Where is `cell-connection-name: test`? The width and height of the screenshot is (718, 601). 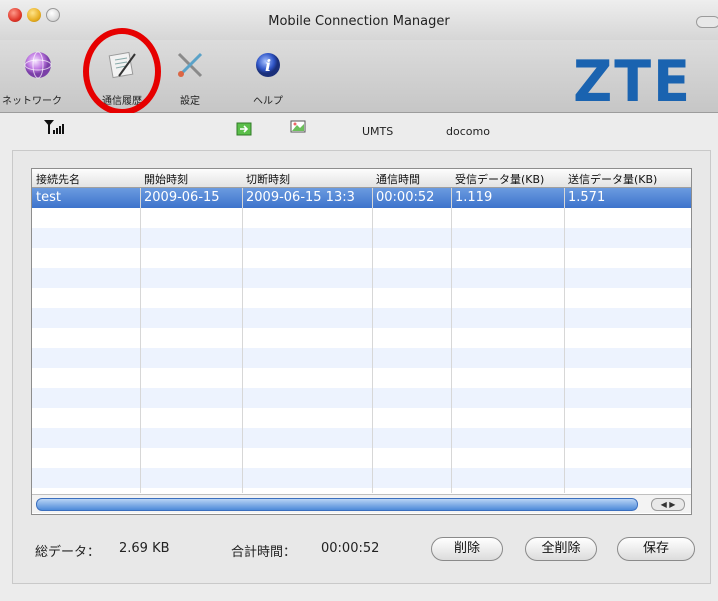 cell-connection-name: test is located at coordinates (48, 197).